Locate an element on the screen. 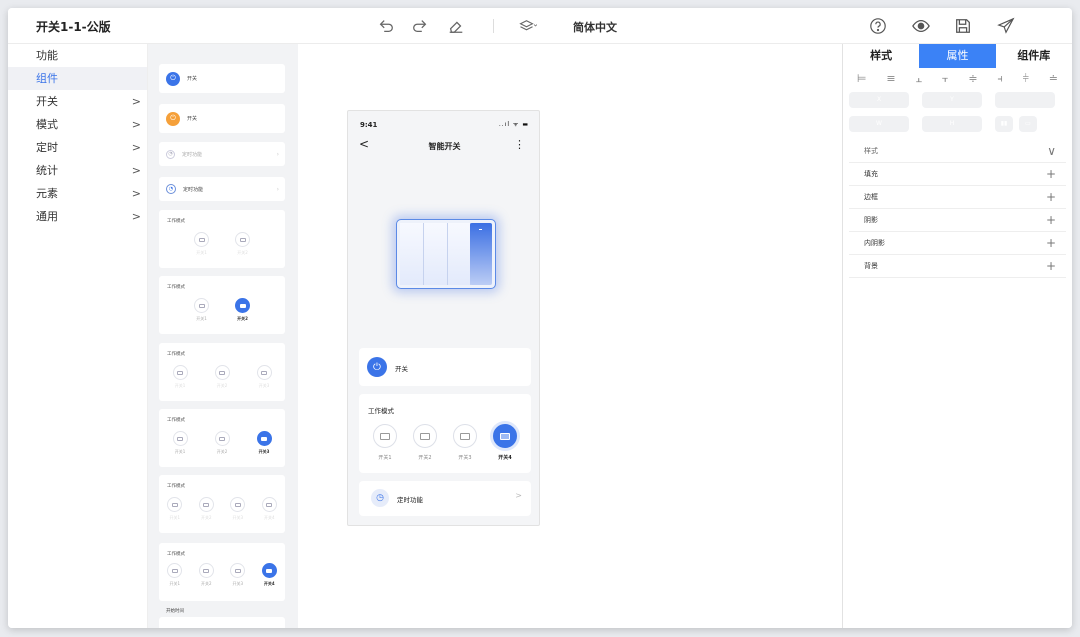 The height and width of the screenshot is (637, 1080). nav-item-general: 通用 > is located at coordinates (77, 216).